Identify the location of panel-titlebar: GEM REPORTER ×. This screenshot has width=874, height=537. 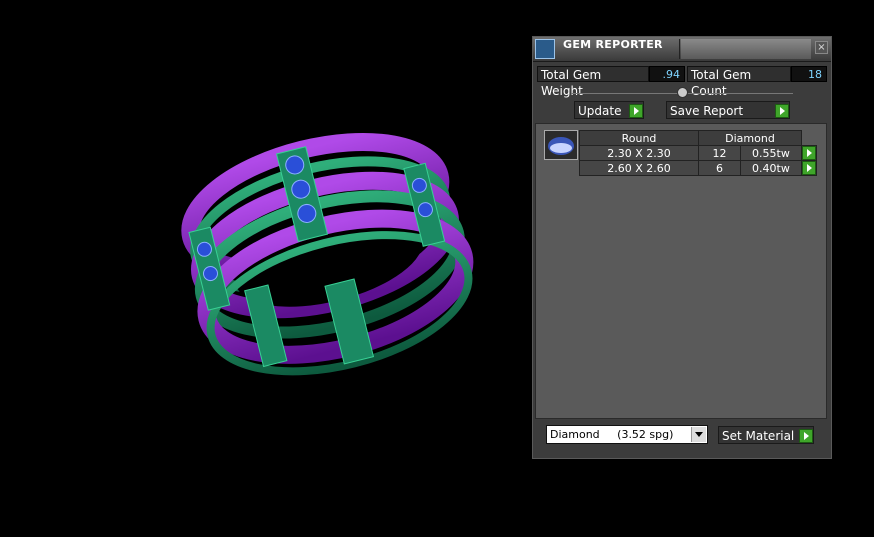
(682, 49).